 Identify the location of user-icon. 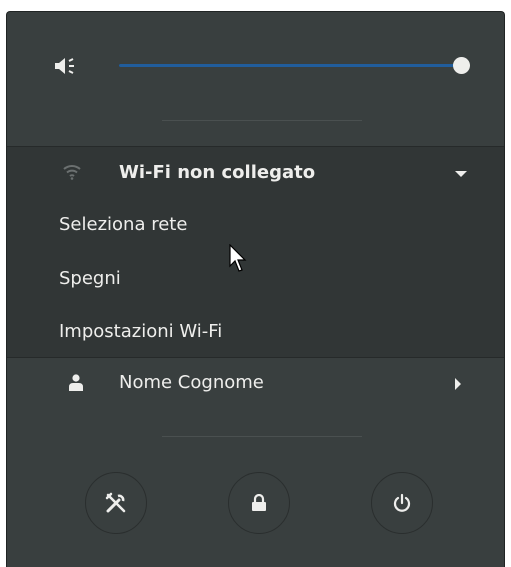
(76, 382).